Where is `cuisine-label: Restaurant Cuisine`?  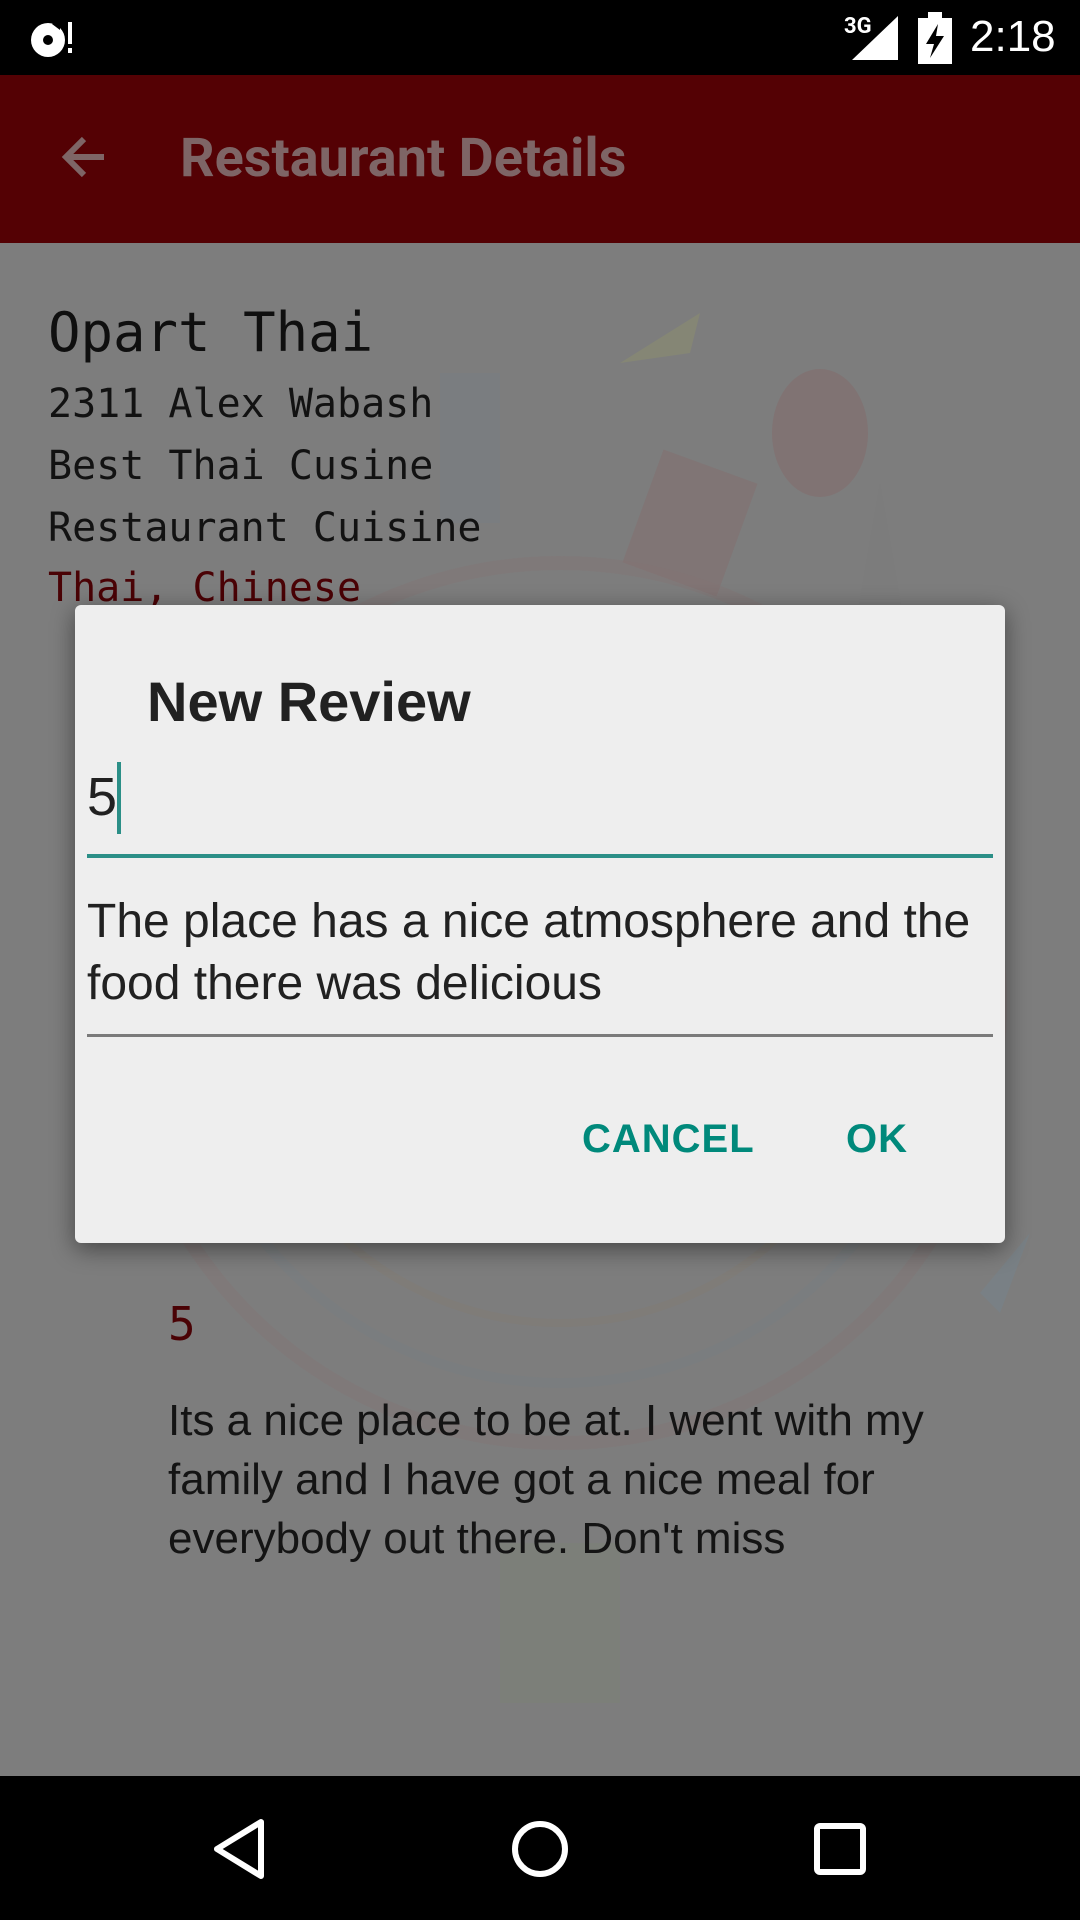
cuisine-label: Restaurant Cuisine is located at coordinates (265, 528).